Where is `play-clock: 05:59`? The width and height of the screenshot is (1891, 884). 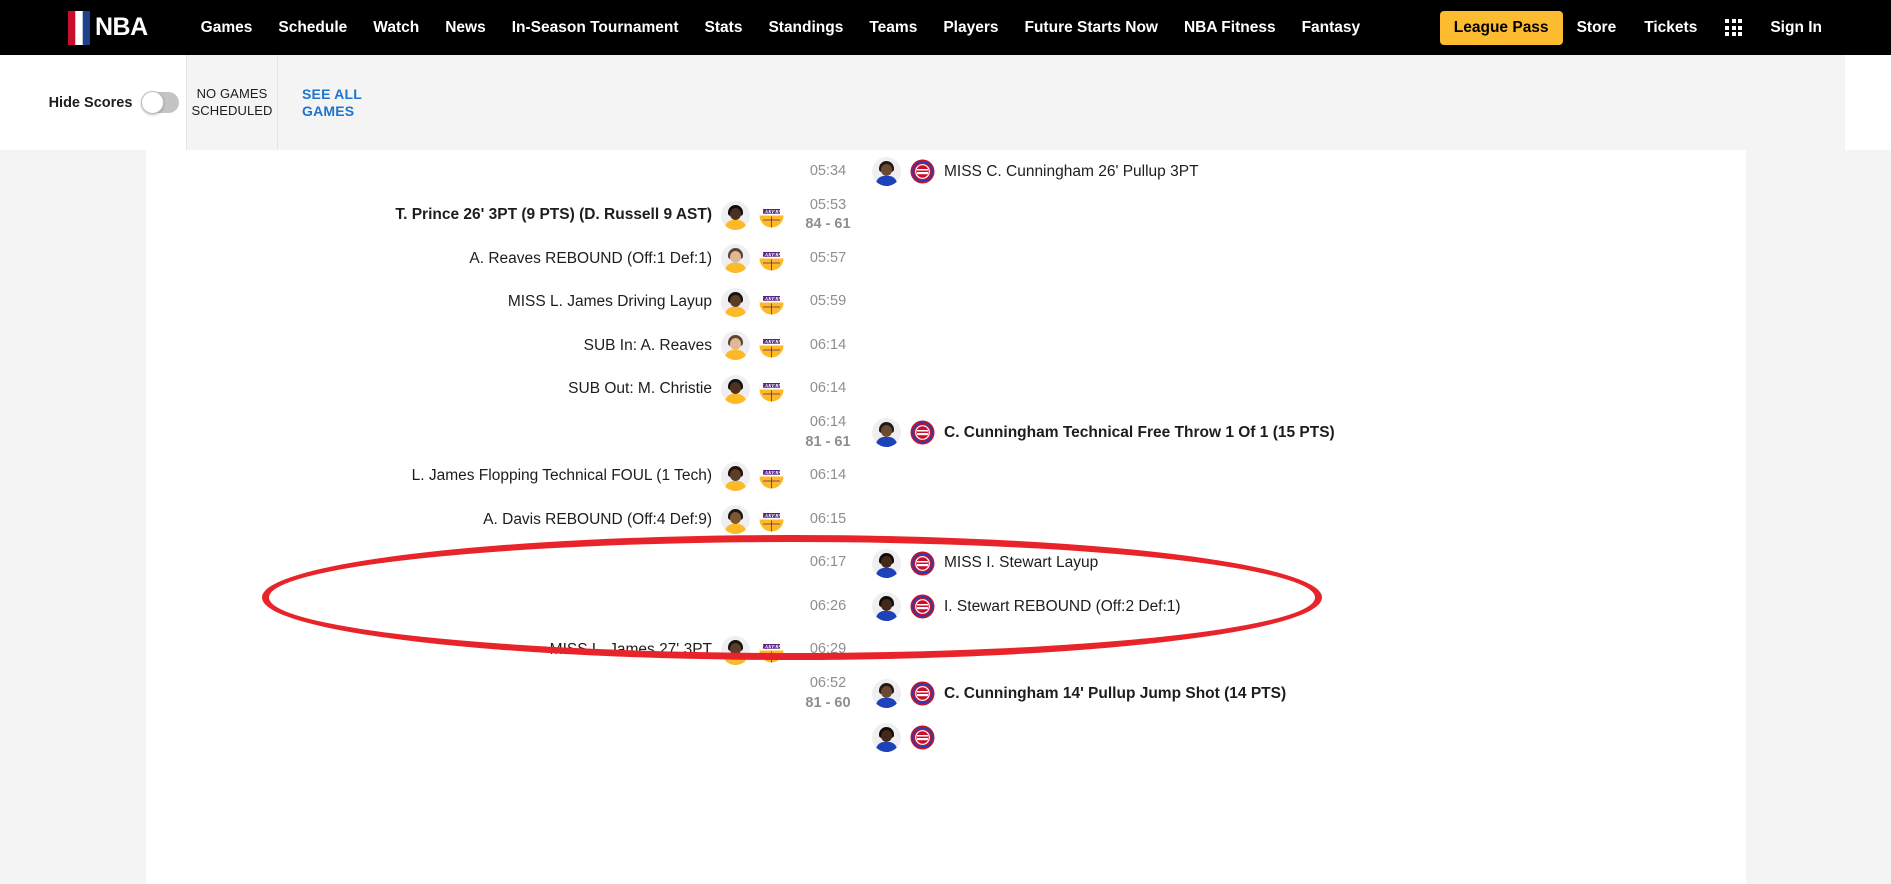
play-clock: 05:59 is located at coordinates (828, 301).